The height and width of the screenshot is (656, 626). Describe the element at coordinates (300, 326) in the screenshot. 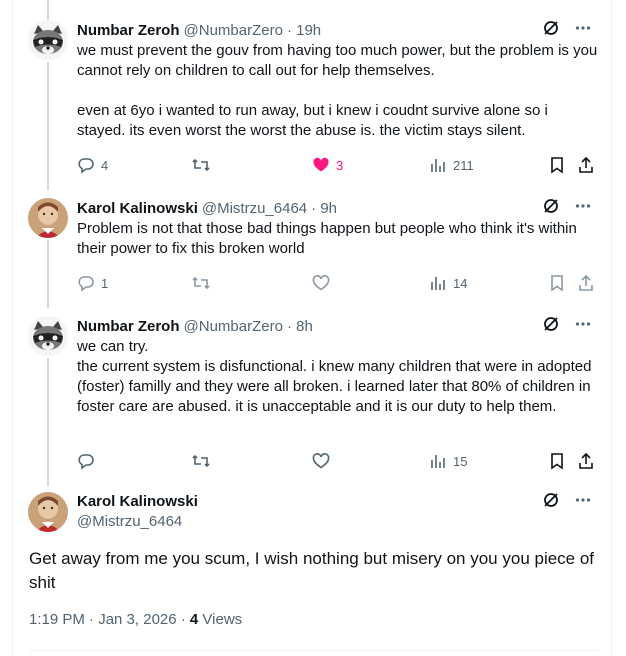

I see `reply-time: · 8h` at that location.